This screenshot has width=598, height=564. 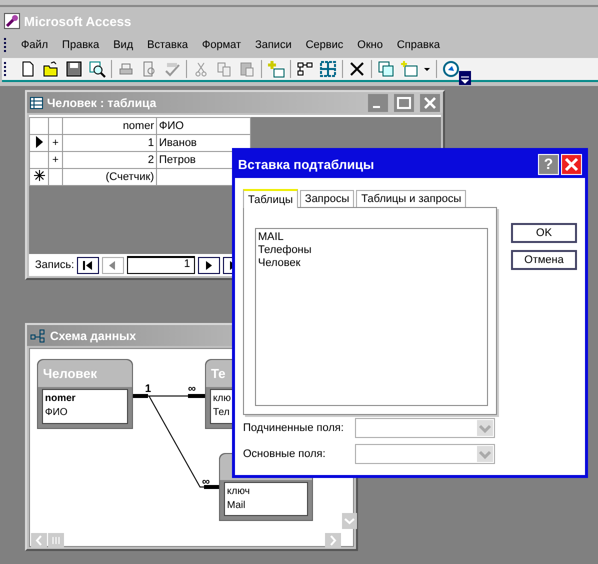 What do you see at coordinates (148, 389) in the screenshot?
I see `cardinality-label: 1` at bounding box center [148, 389].